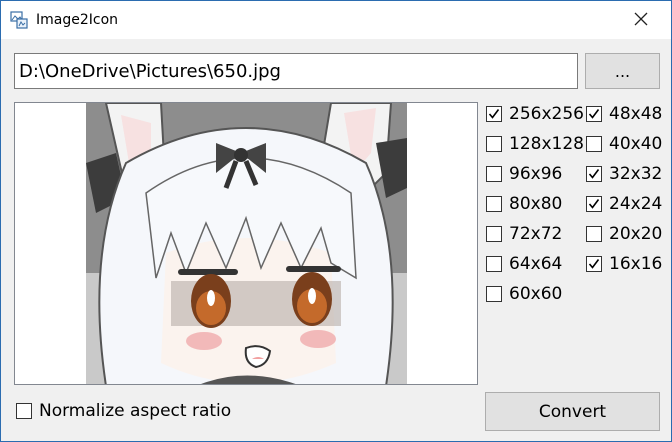 The width and height of the screenshot is (672, 442). What do you see at coordinates (19, 20) in the screenshot?
I see `image-convert-icon` at bounding box center [19, 20].